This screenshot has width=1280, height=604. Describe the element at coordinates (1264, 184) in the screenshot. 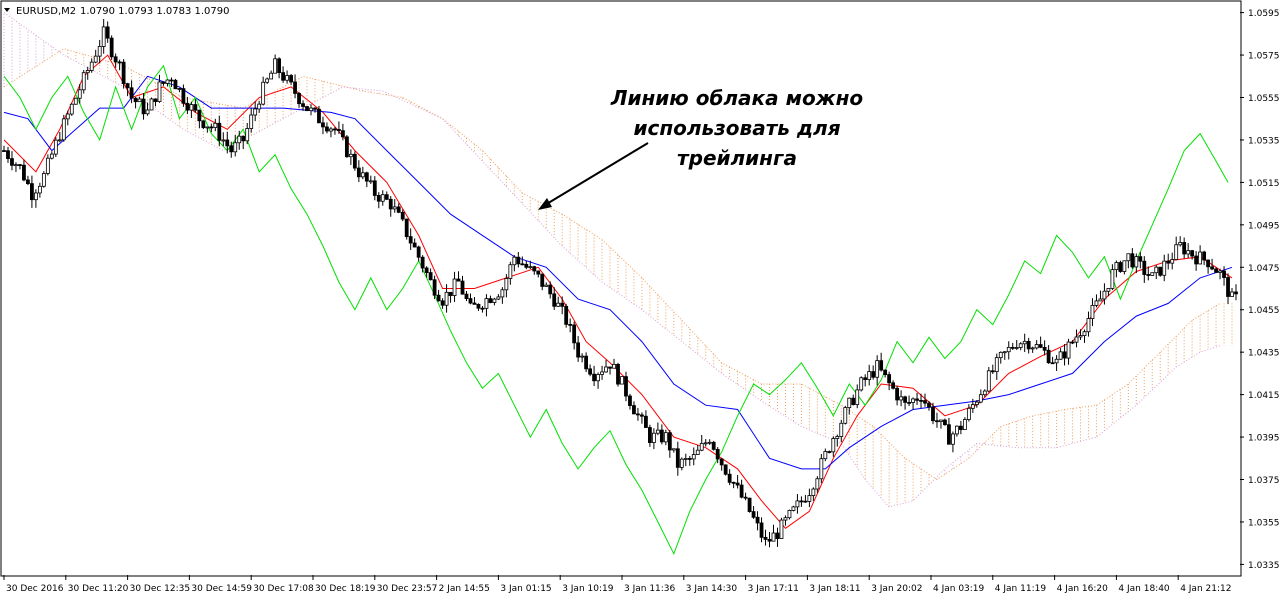

I see `y-tick-label: 1.0515` at that location.